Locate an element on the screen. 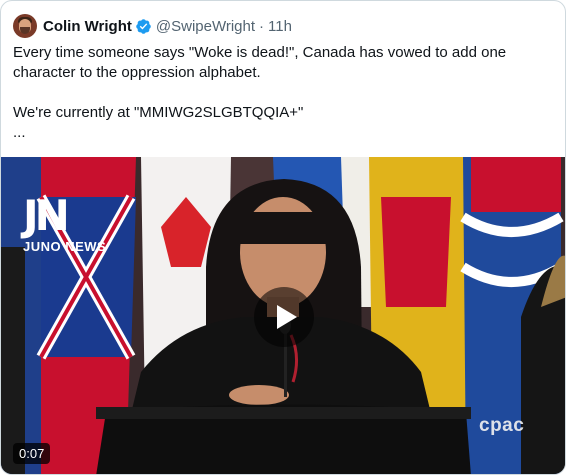  avatar is located at coordinates (25, 26).